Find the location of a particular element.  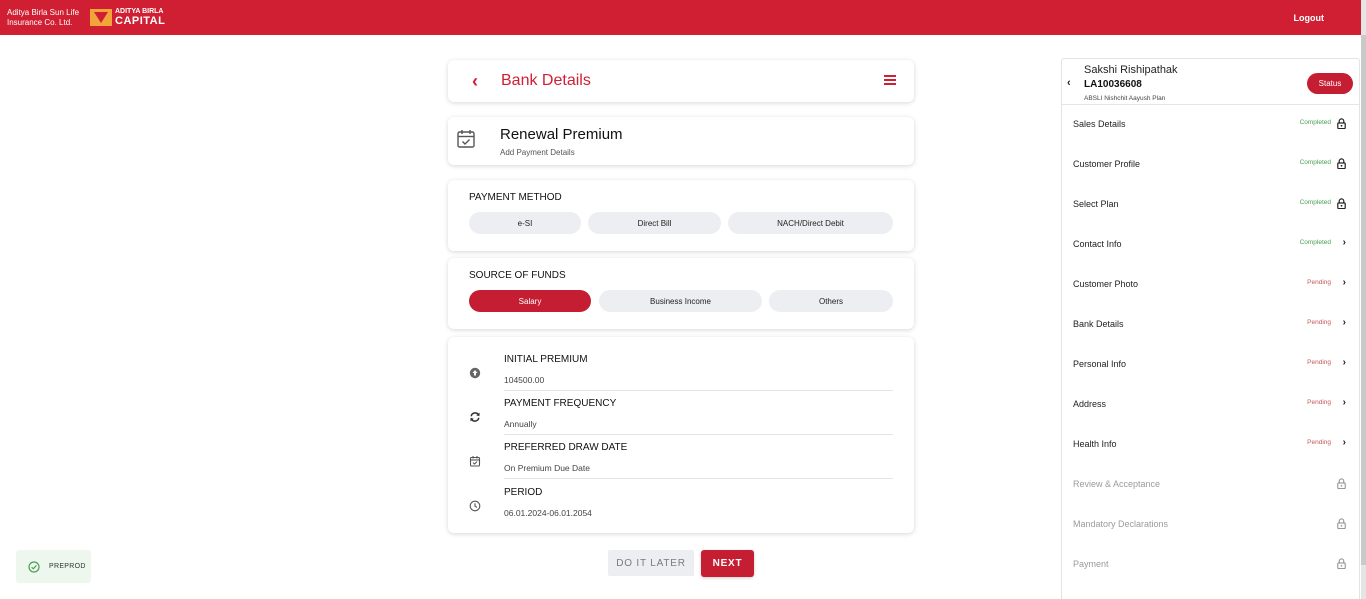

brand2-small: ADITYA BIRLA is located at coordinates (139, 11).